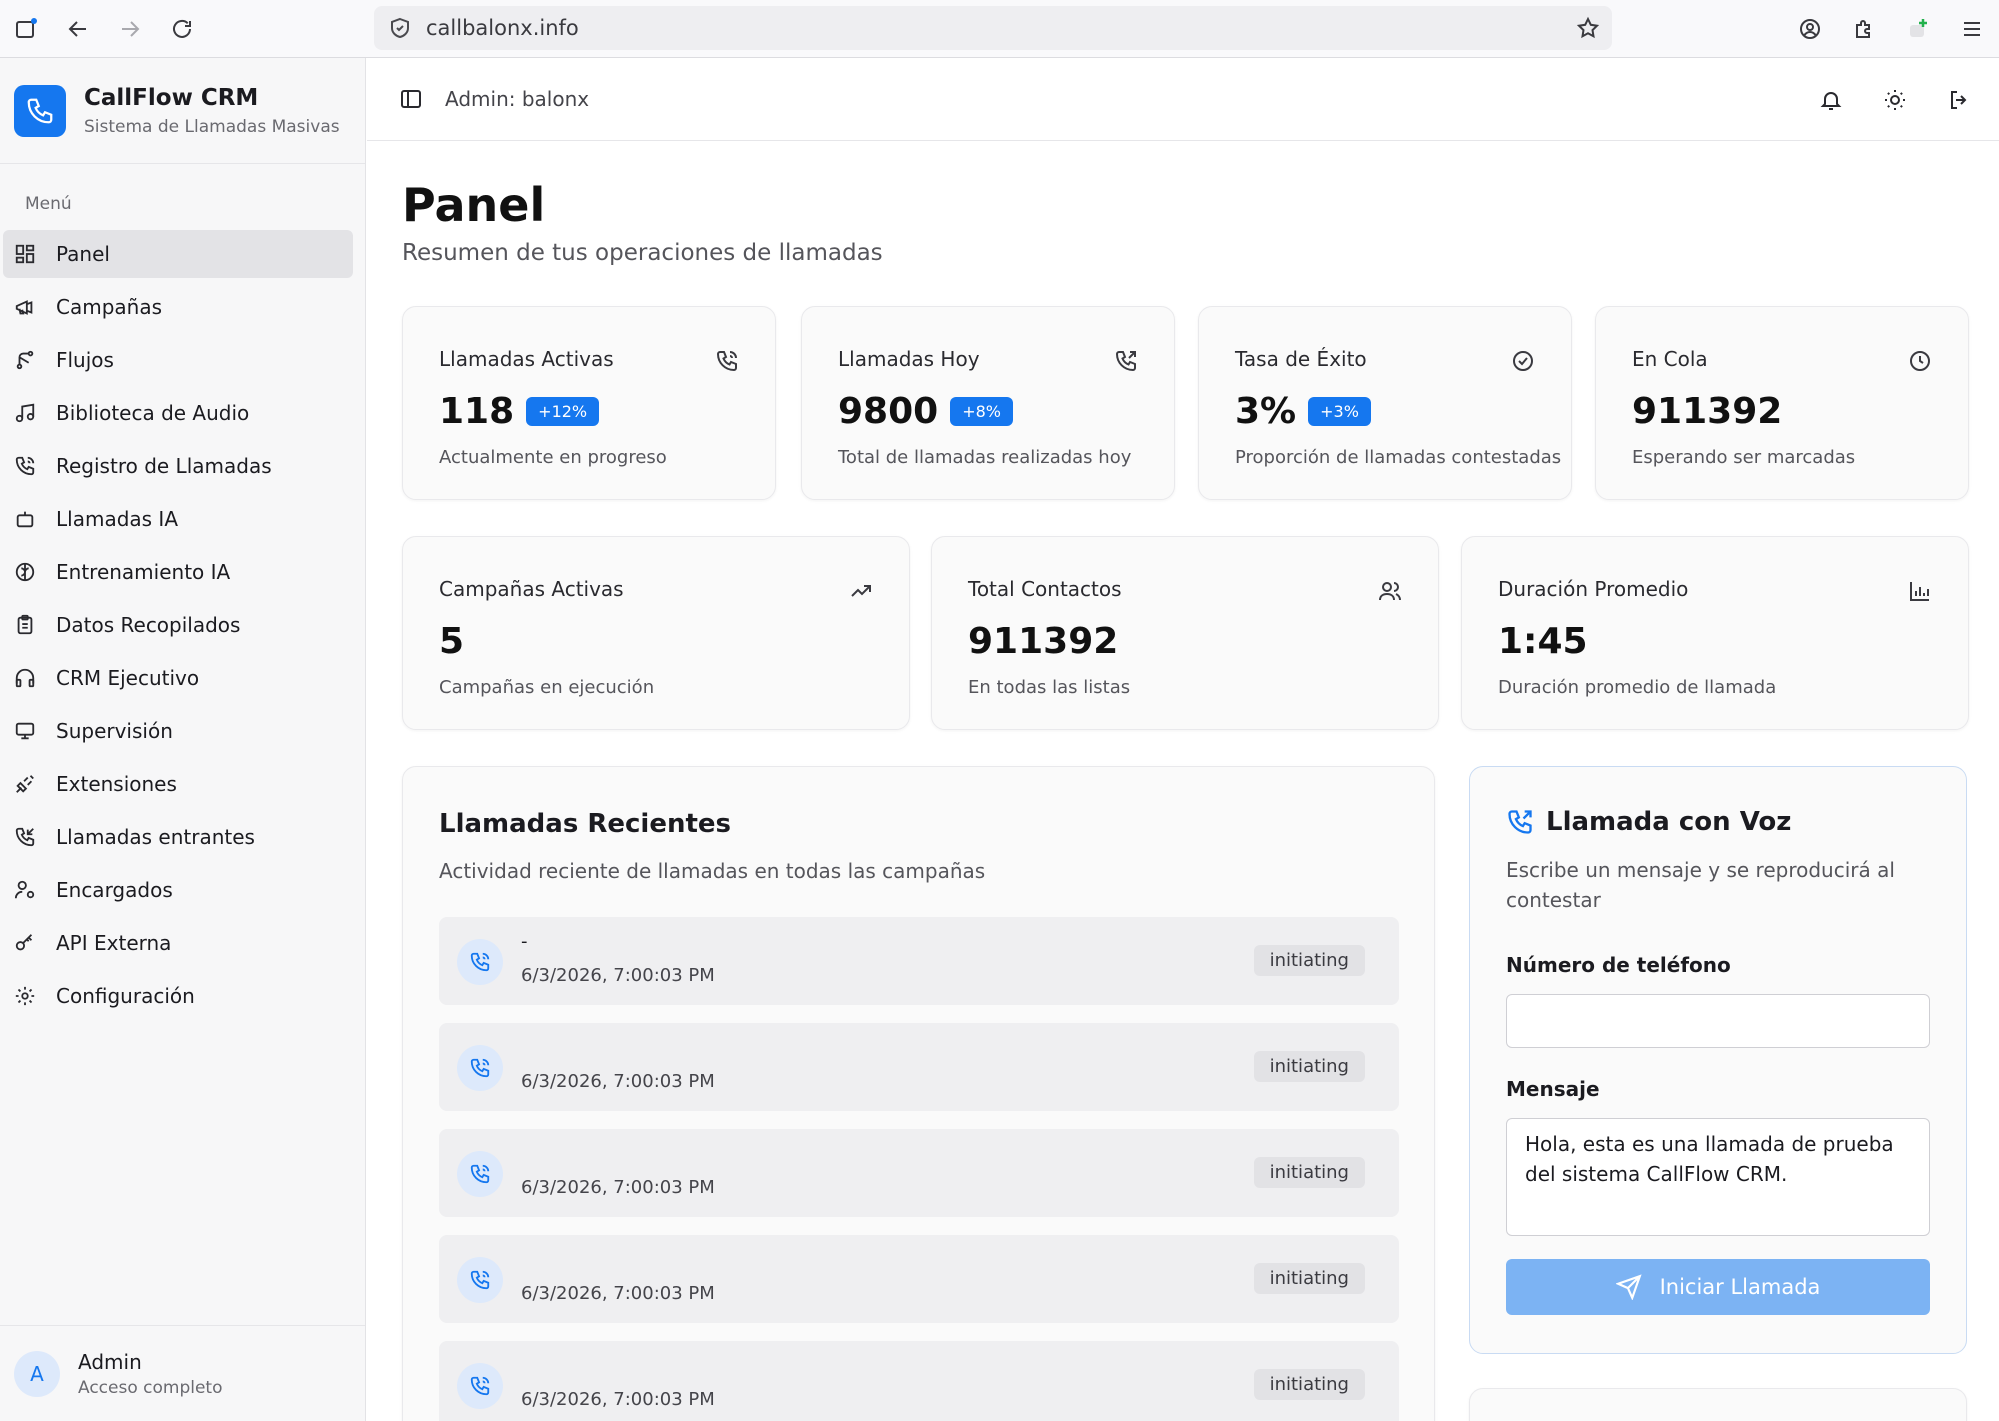 This screenshot has height=1421, width=1999. Describe the element at coordinates (474, 205) in the screenshot. I see `page-title: Panel` at that location.